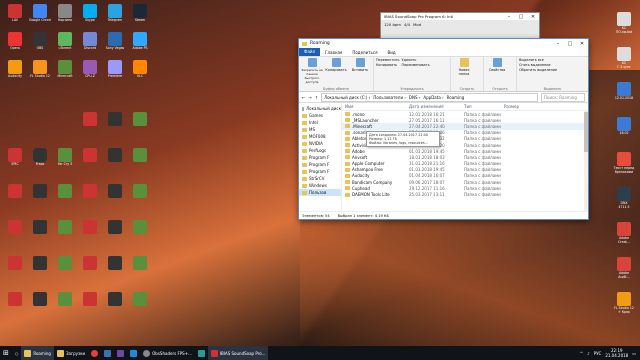  What do you see at coordinates (417, 24) in the screenshot?
I see `mod-readout: Mod` at bounding box center [417, 24].